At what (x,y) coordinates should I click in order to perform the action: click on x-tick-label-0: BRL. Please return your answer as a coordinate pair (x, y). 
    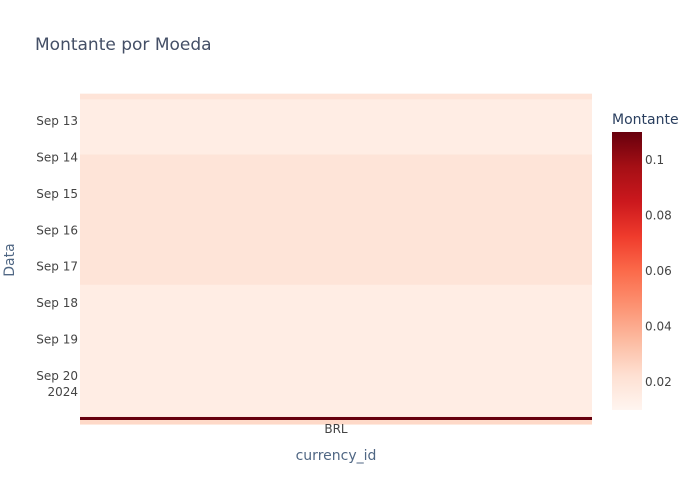
    Looking at the image, I should click on (336, 429).